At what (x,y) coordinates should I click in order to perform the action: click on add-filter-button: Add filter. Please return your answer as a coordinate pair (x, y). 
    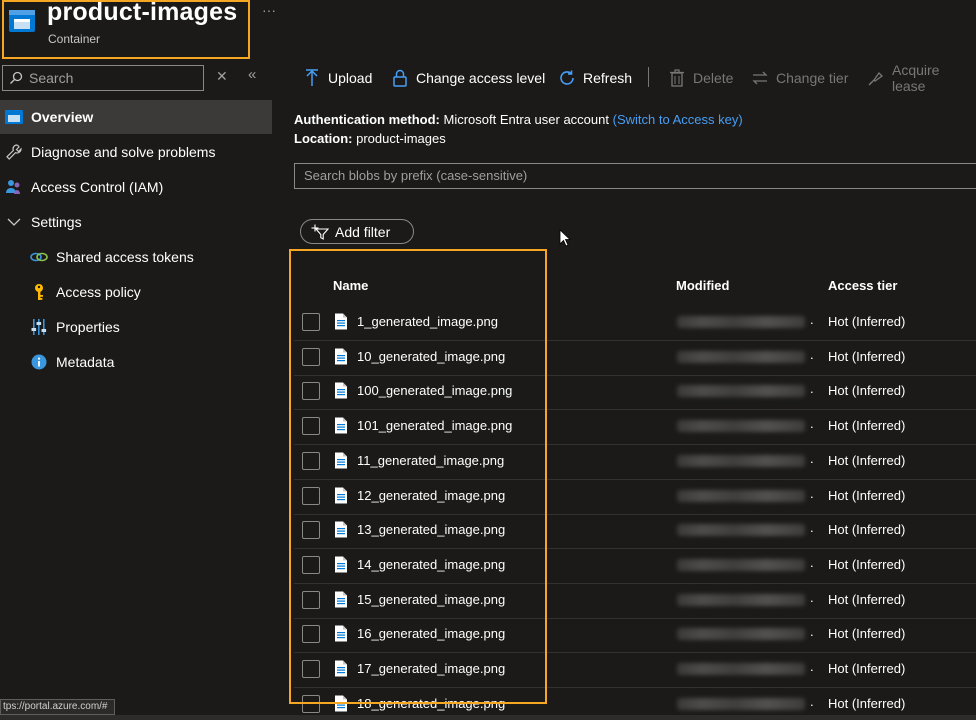
    Looking at the image, I should click on (357, 231).